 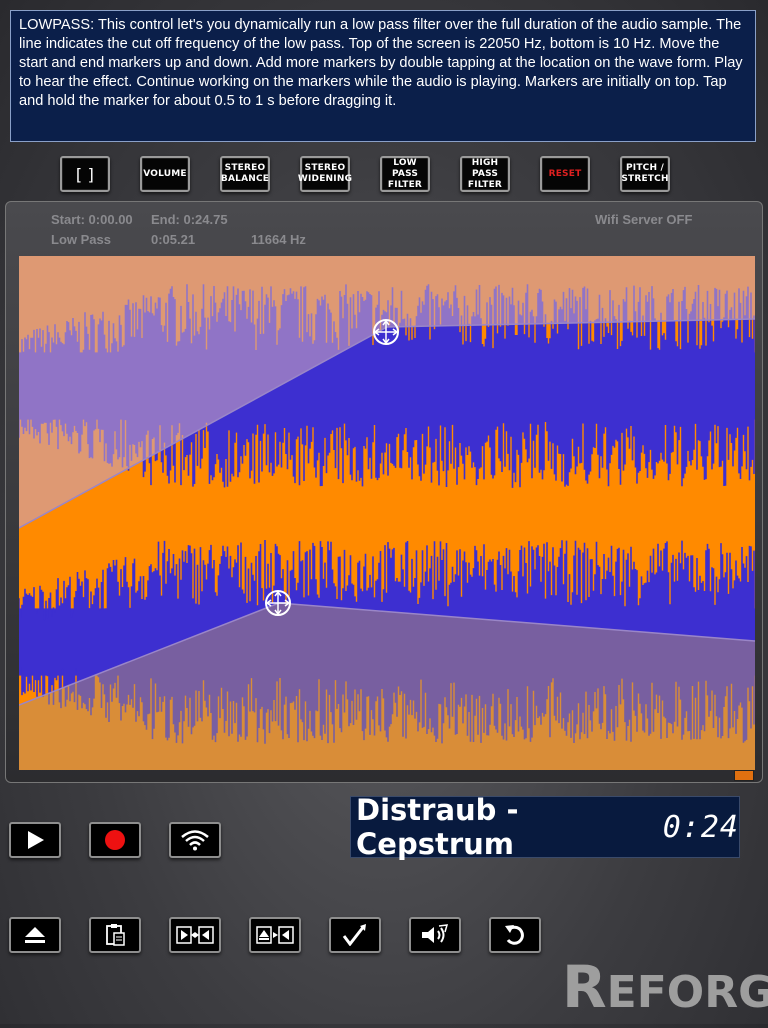 I want to click on effect-name: Low Pass, so click(x=81, y=239).